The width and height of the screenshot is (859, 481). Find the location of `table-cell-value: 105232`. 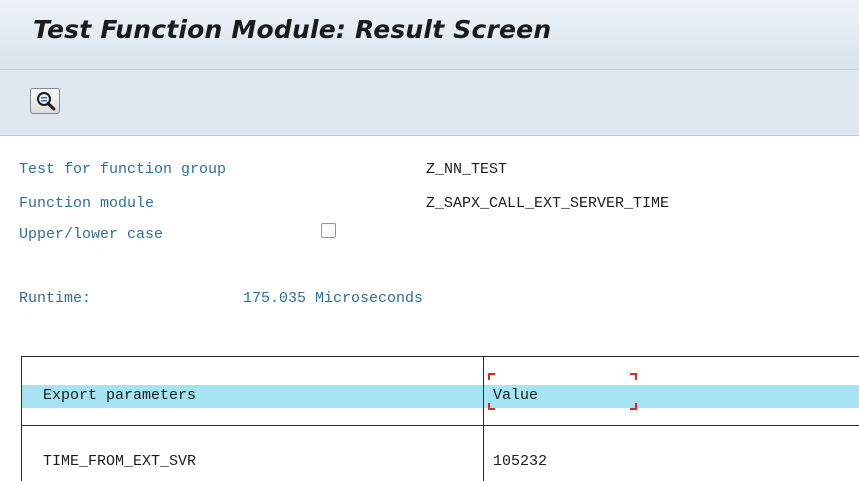

table-cell-value: 105232 is located at coordinates (520, 462).